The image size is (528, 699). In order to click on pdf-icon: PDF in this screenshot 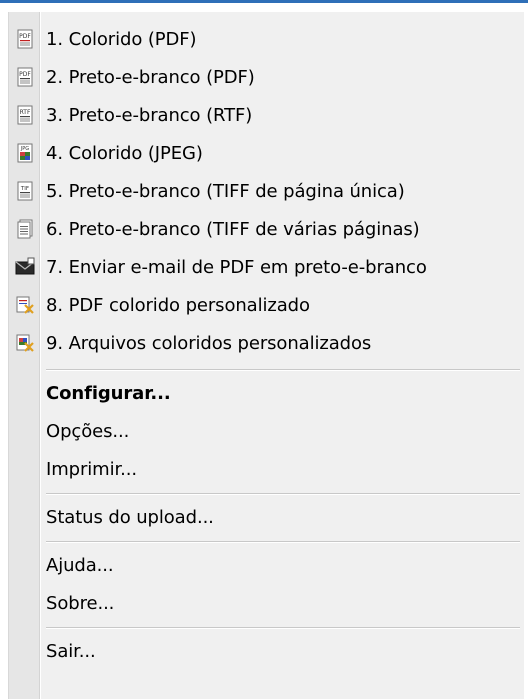, I will do `click(25, 39)`.